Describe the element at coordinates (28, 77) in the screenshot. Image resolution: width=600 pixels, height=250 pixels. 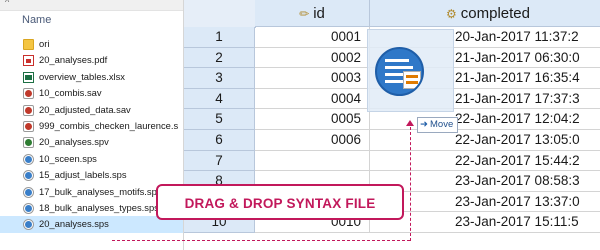
I see `excel-file-icon` at that location.